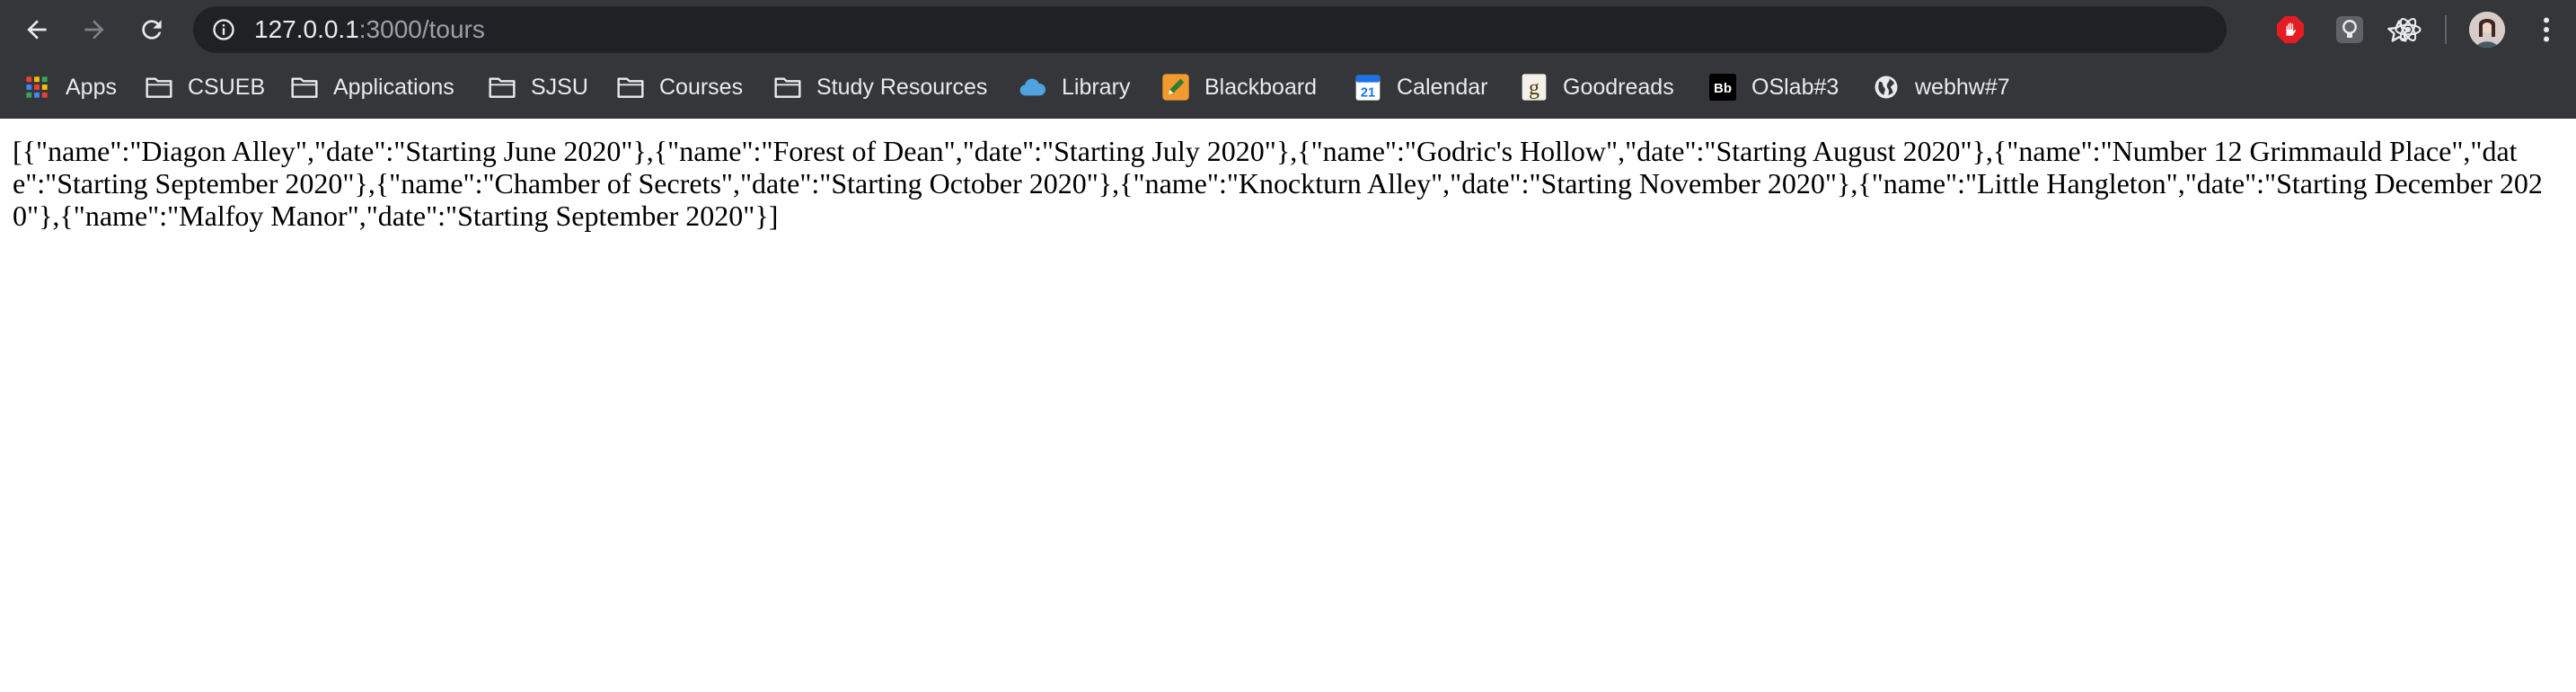 The height and width of the screenshot is (692, 2576). I want to click on bookmark-sjsu: SJSU, so click(538, 87).